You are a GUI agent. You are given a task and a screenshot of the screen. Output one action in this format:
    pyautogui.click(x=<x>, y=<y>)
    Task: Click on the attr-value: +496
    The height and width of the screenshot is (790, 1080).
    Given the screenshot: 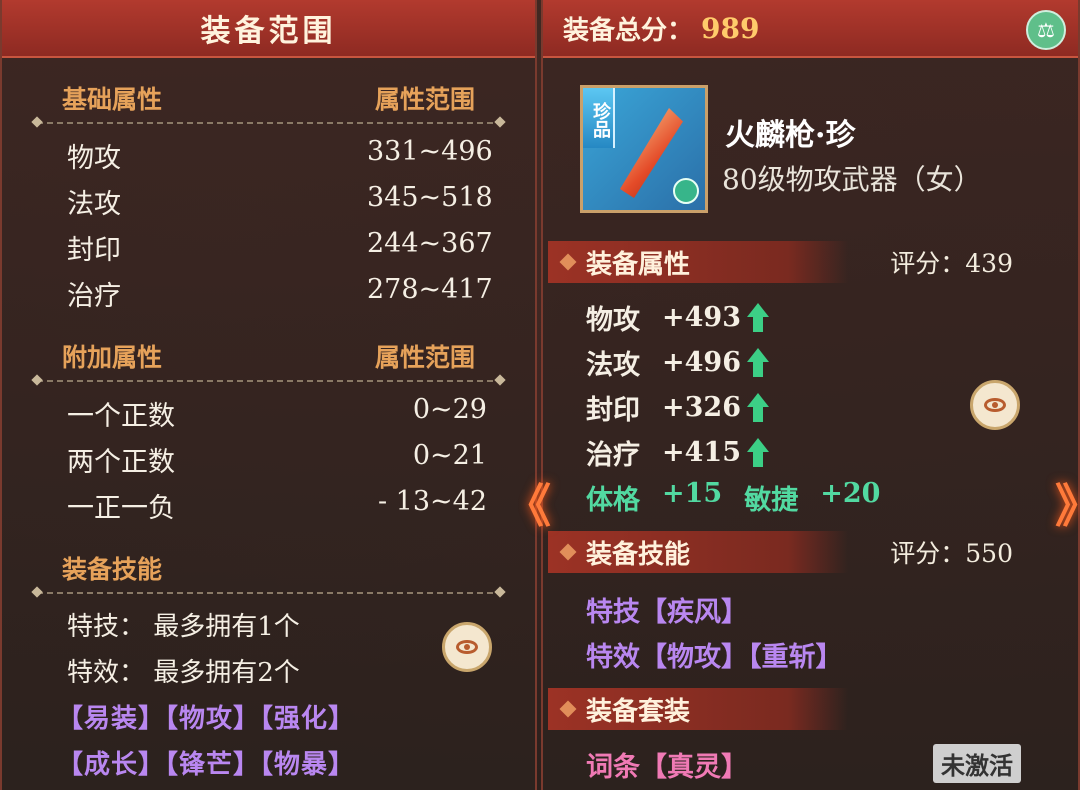 What is the action you would take?
    pyautogui.click(x=701, y=362)
    